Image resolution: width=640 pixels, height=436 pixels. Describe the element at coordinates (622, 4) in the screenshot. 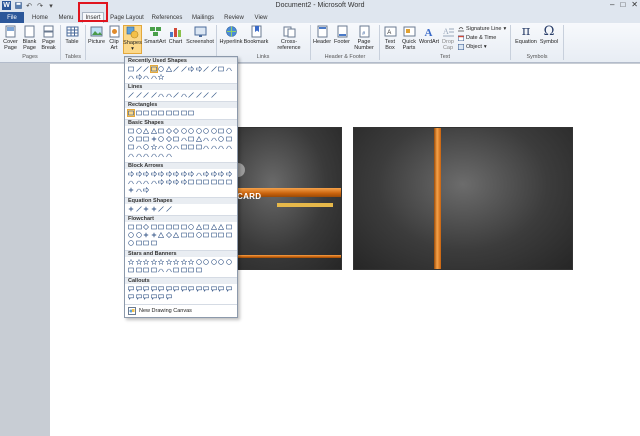

I see `maximize-button: □` at that location.